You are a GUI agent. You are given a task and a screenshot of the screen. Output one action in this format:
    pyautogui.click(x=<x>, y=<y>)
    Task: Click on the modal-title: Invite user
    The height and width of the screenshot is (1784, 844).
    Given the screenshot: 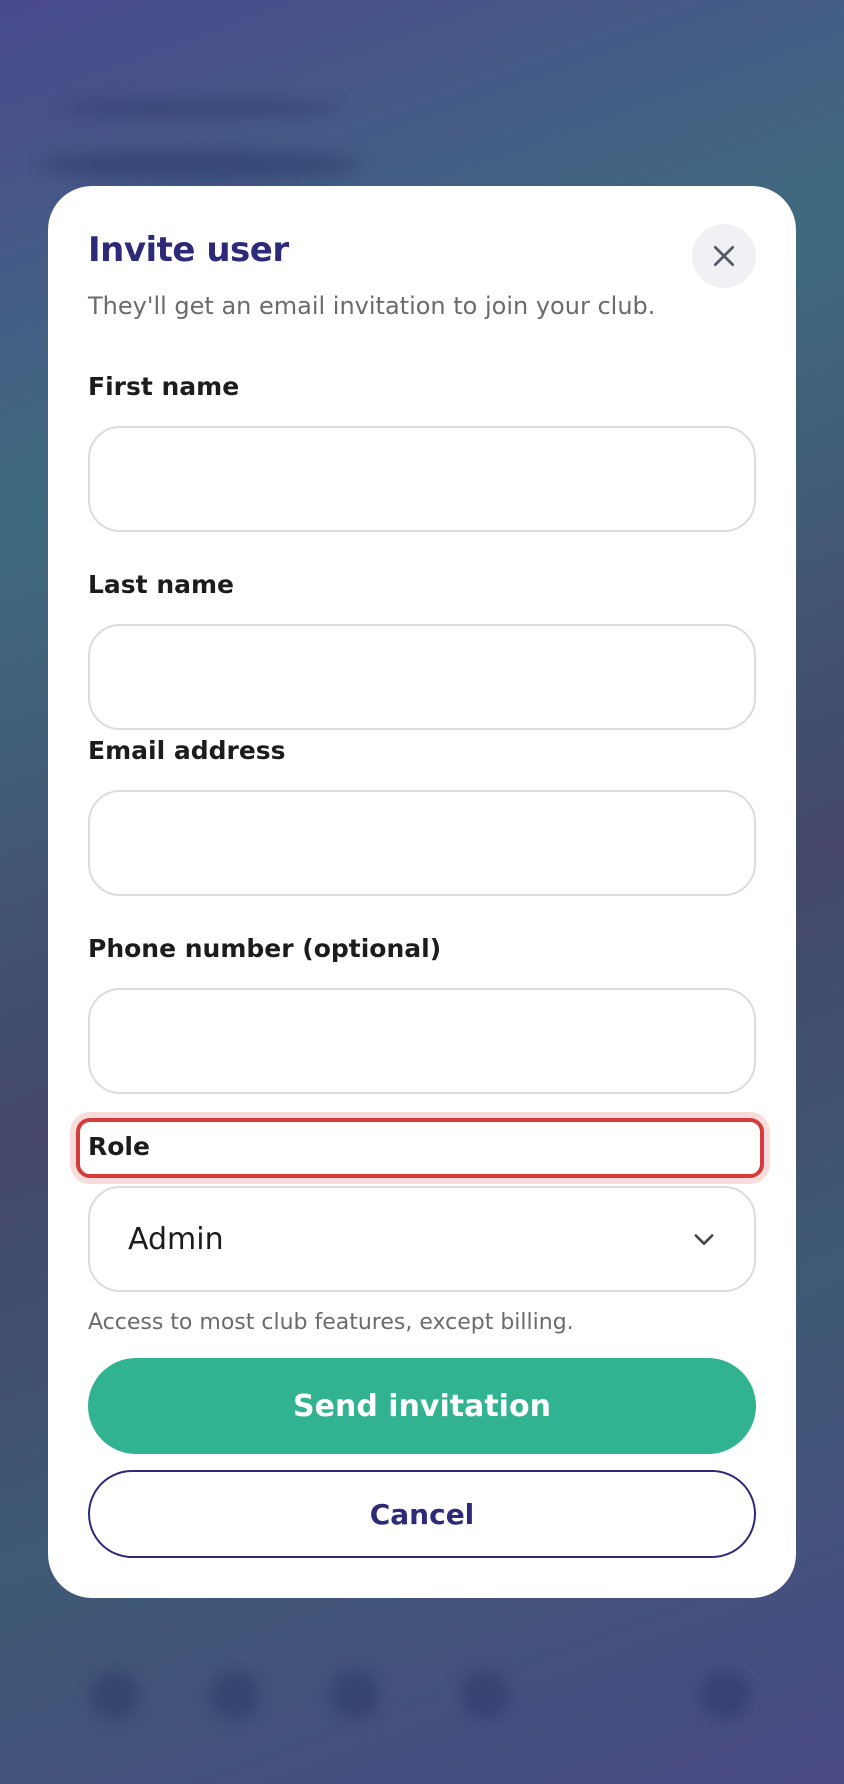 What is the action you would take?
    pyautogui.click(x=188, y=250)
    